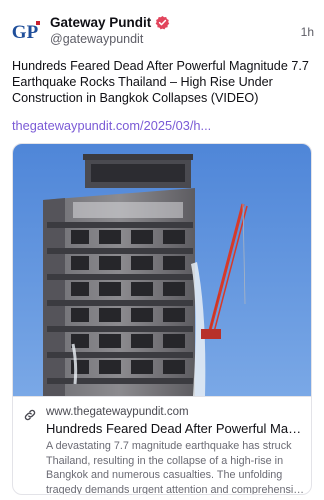 The height and width of the screenshot is (500, 324). What do you see at coordinates (307, 32) in the screenshot?
I see `timestamp: 1h` at bounding box center [307, 32].